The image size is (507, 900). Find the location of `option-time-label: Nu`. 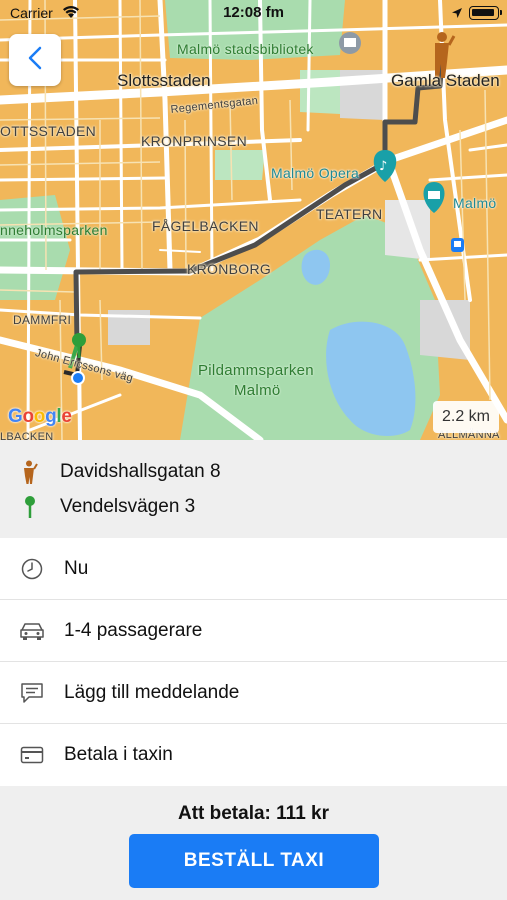

option-time-label: Nu is located at coordinates (76, 568).